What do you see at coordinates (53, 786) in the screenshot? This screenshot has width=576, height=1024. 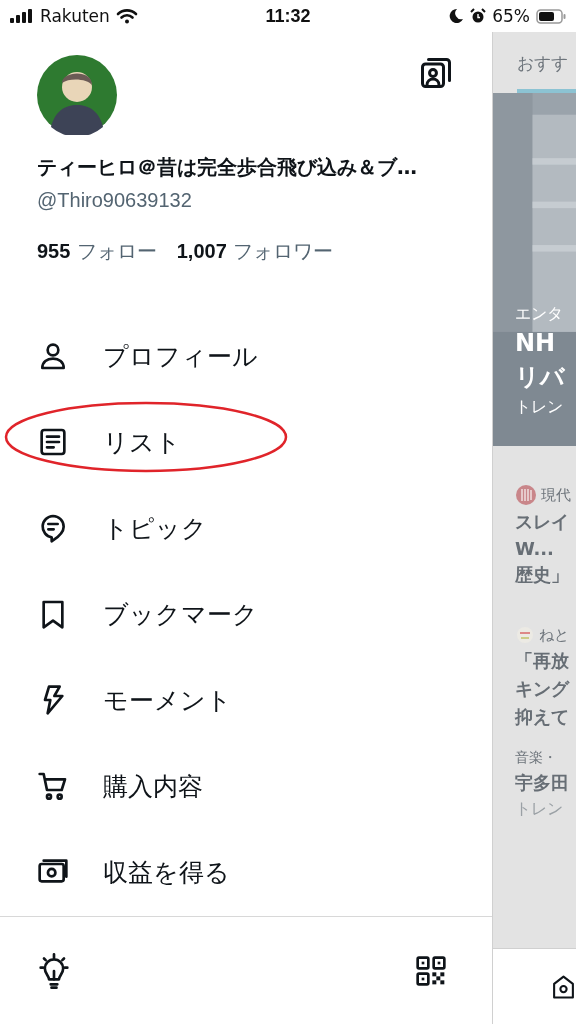 I see `cart-icon` at bounding box center [53, 786].